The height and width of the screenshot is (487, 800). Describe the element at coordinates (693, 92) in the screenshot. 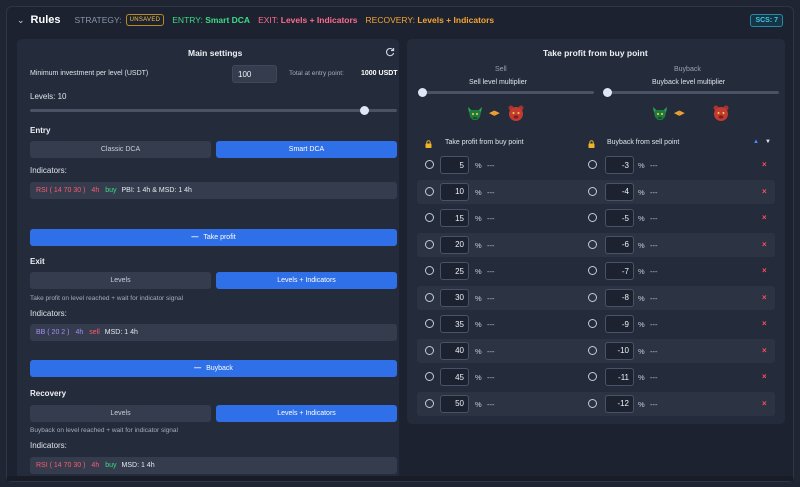

I see `buyback-multiplier-track` at that location.